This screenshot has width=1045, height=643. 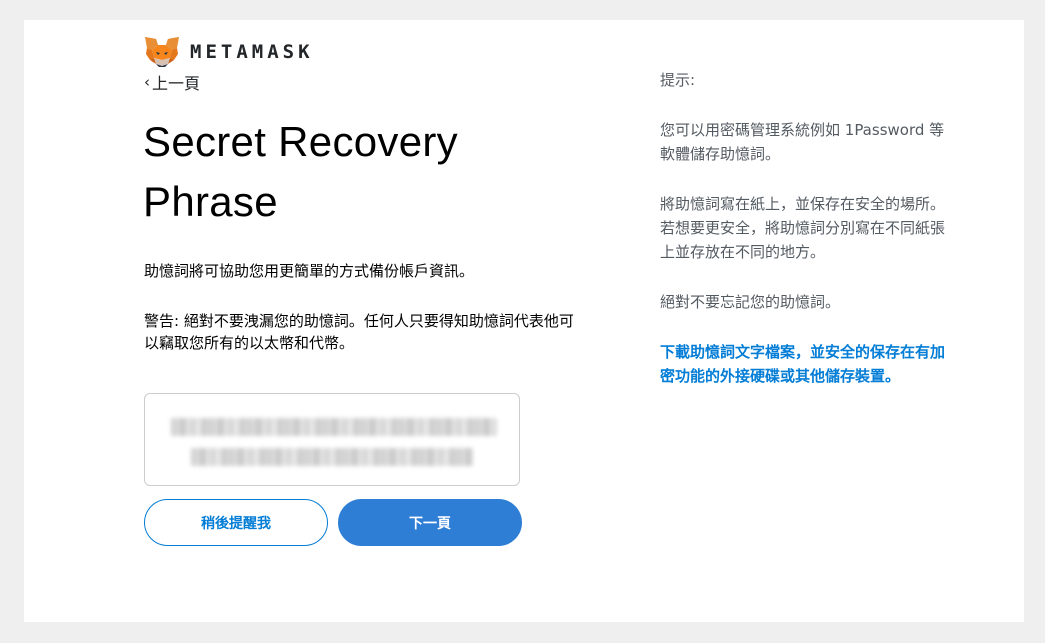 What do you see at coordinates (236, 522) in the screenshot?
I see `remind-later-button: 稍後提醒我` at bounding box center [236, 522].